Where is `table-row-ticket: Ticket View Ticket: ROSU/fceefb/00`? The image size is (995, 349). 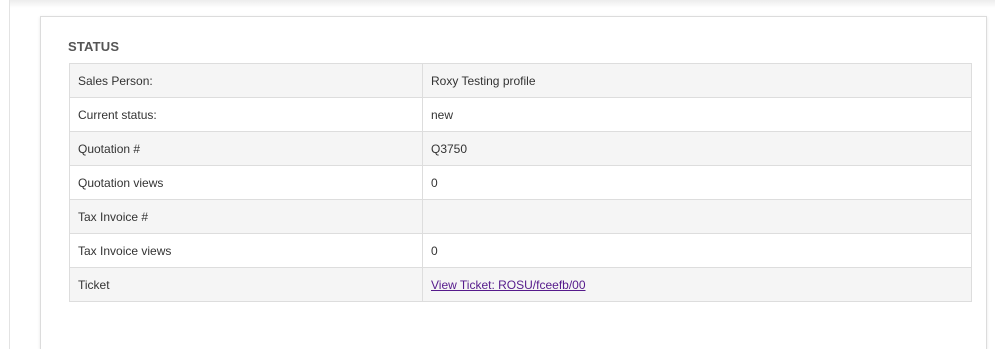 table-row-ticket: Ticket View Ticket: ROSU/fceefb/00 is located at coordinates (520, 284).